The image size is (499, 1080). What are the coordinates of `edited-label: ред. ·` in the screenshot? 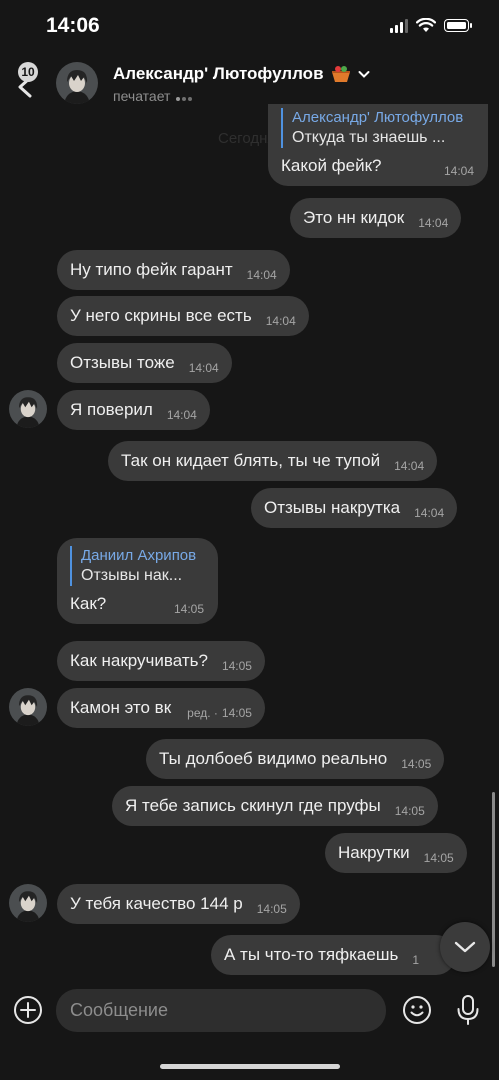 It's located at (202, 713).